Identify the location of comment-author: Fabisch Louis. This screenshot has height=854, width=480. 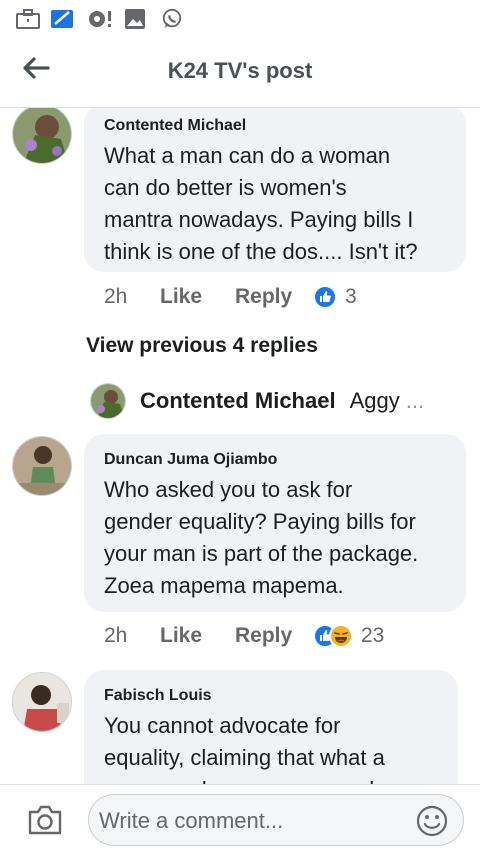
(271, 696).